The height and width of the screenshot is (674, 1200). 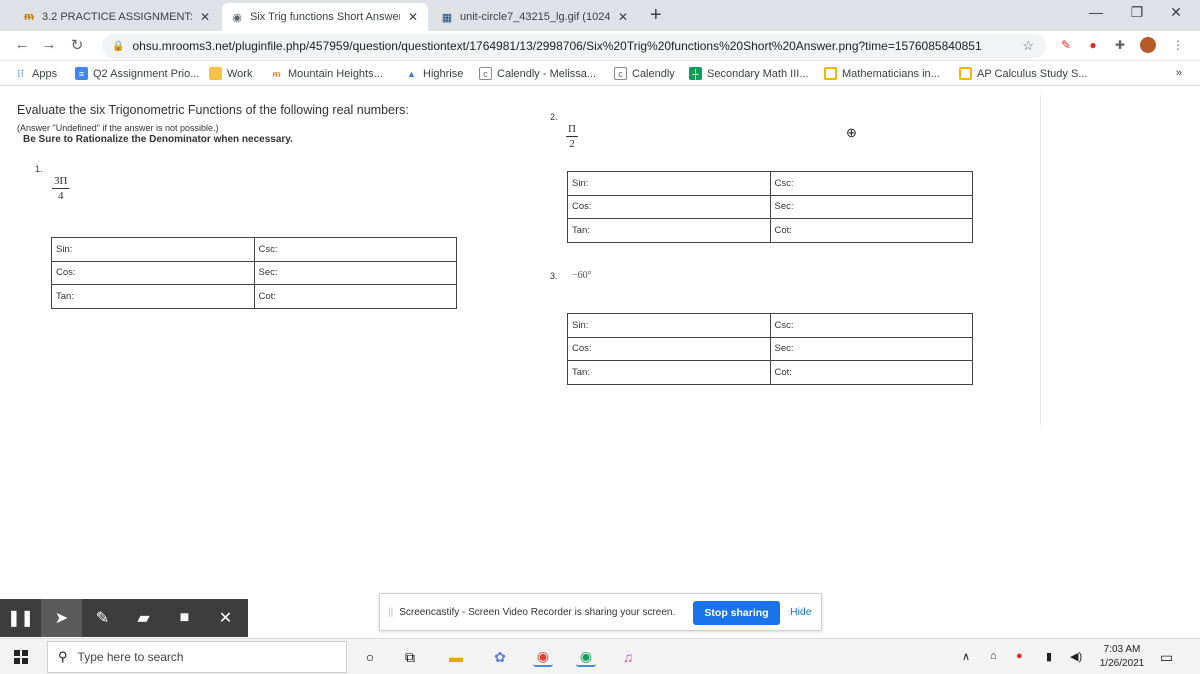 I want to click on taskbar-clock: 7:03 AM 1/26/2021, so click(x=1122, y=657).